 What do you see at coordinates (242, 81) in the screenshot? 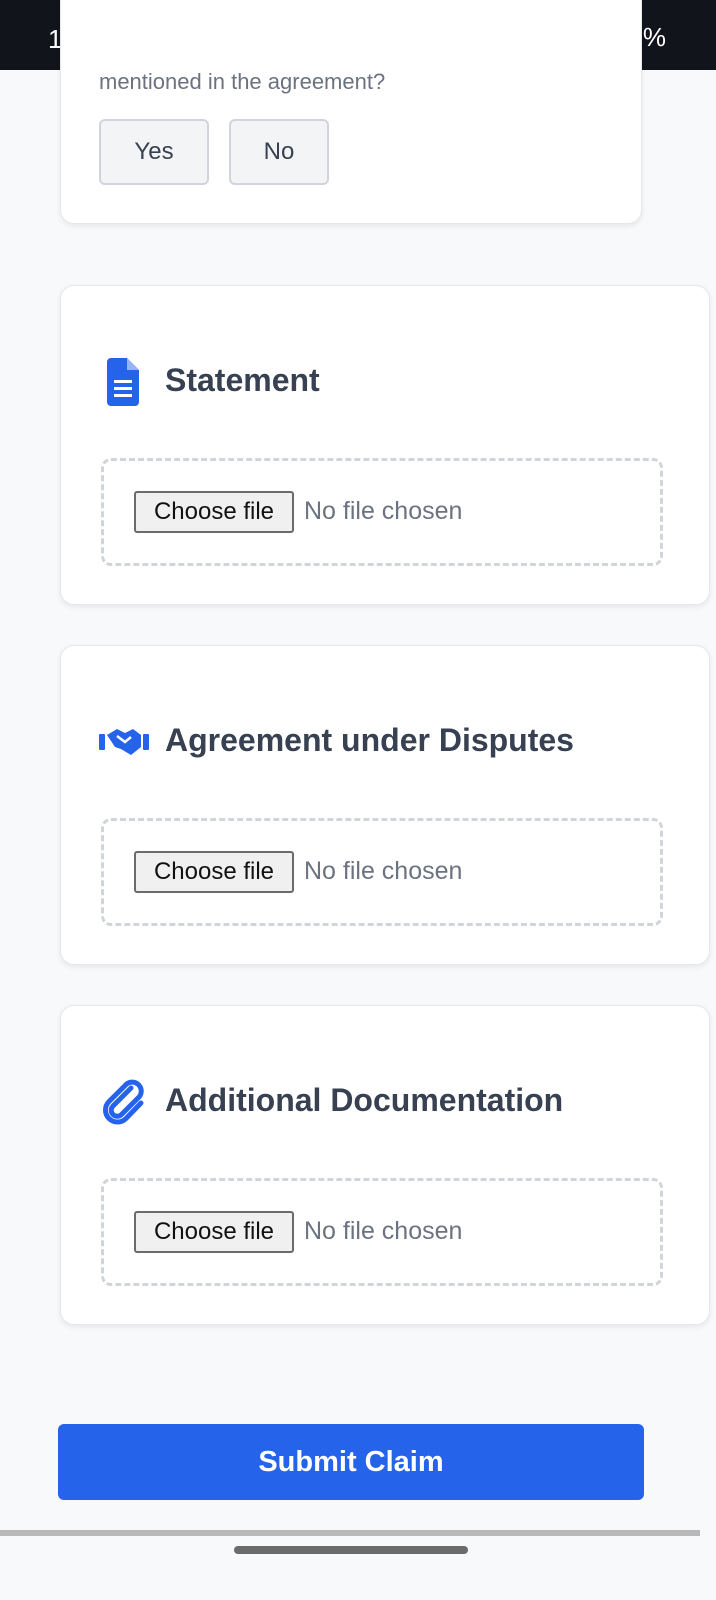
I see `question-text: mentioned in the agreement?` at bounding box center [242, 81].